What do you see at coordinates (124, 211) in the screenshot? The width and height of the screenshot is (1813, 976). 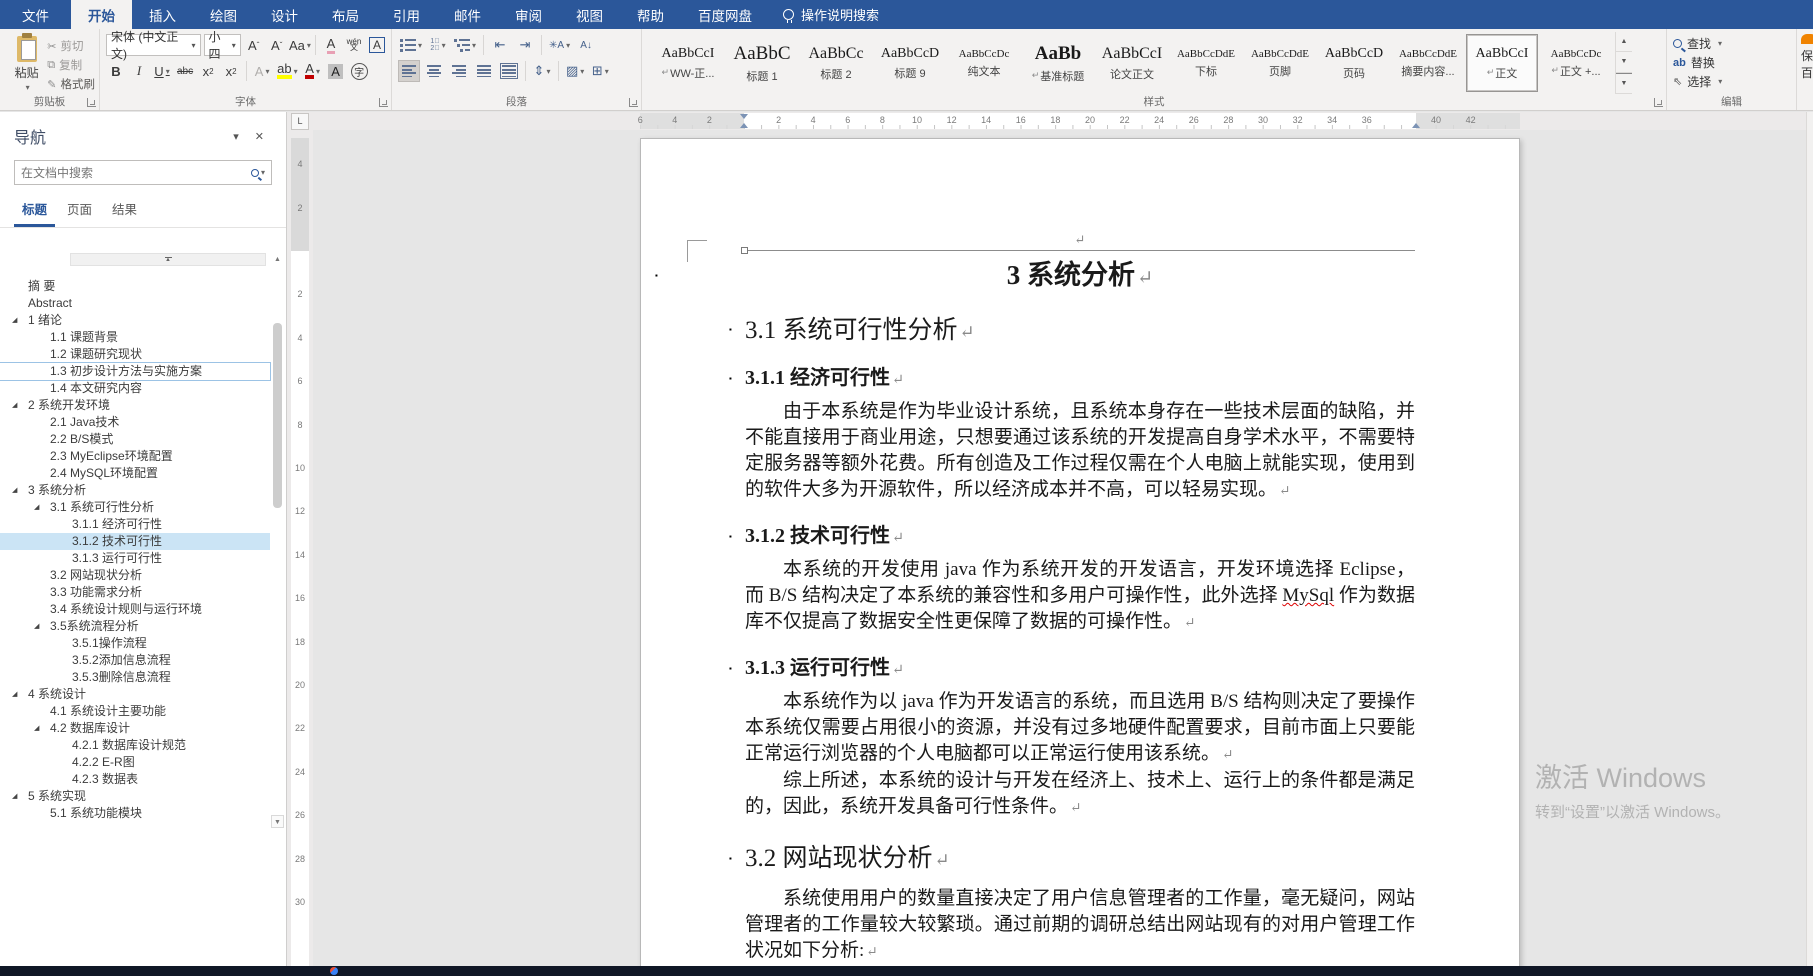 I see `nav-tab-结果: 结果` at bounding box center [124, 211].